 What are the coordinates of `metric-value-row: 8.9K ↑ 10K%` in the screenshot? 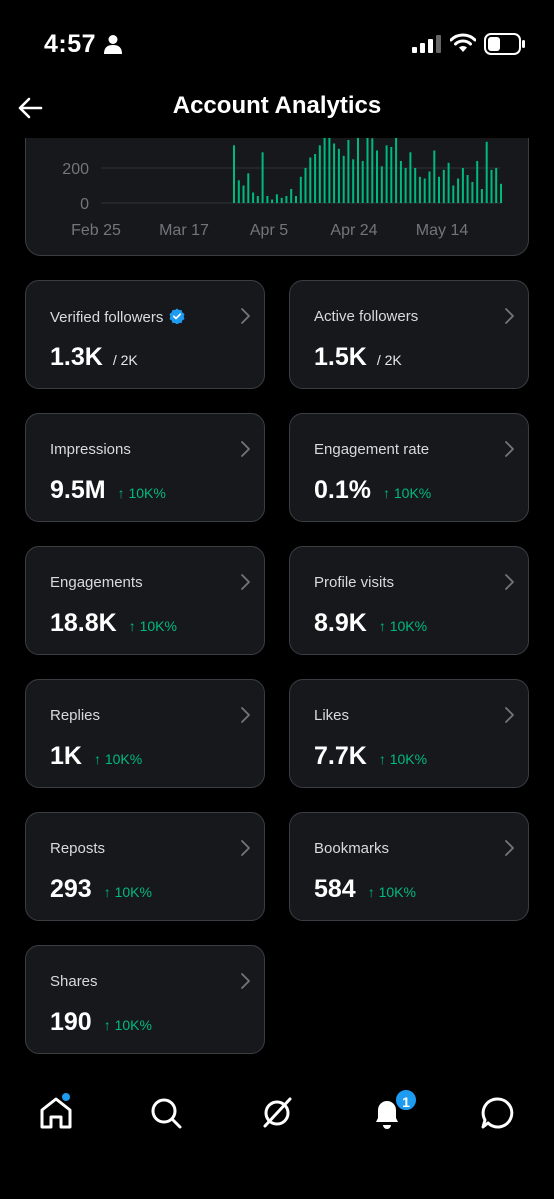 It's located at (370, 623).